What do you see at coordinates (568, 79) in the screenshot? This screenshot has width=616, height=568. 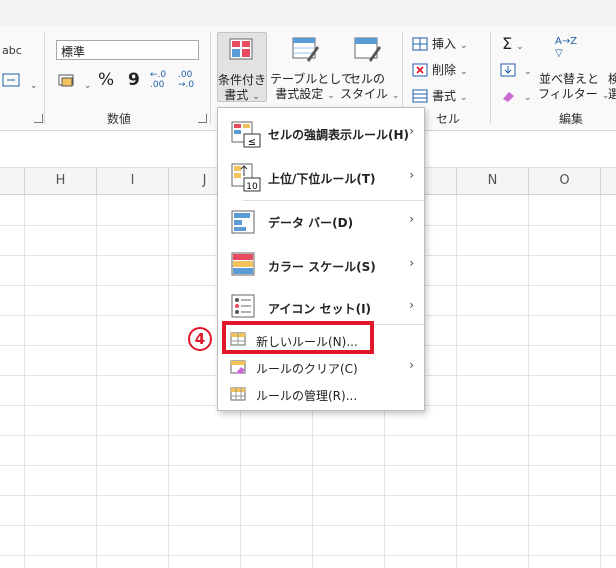 I see `sort-label-line1: 並べ替えと` at bounding box center [568, 79].